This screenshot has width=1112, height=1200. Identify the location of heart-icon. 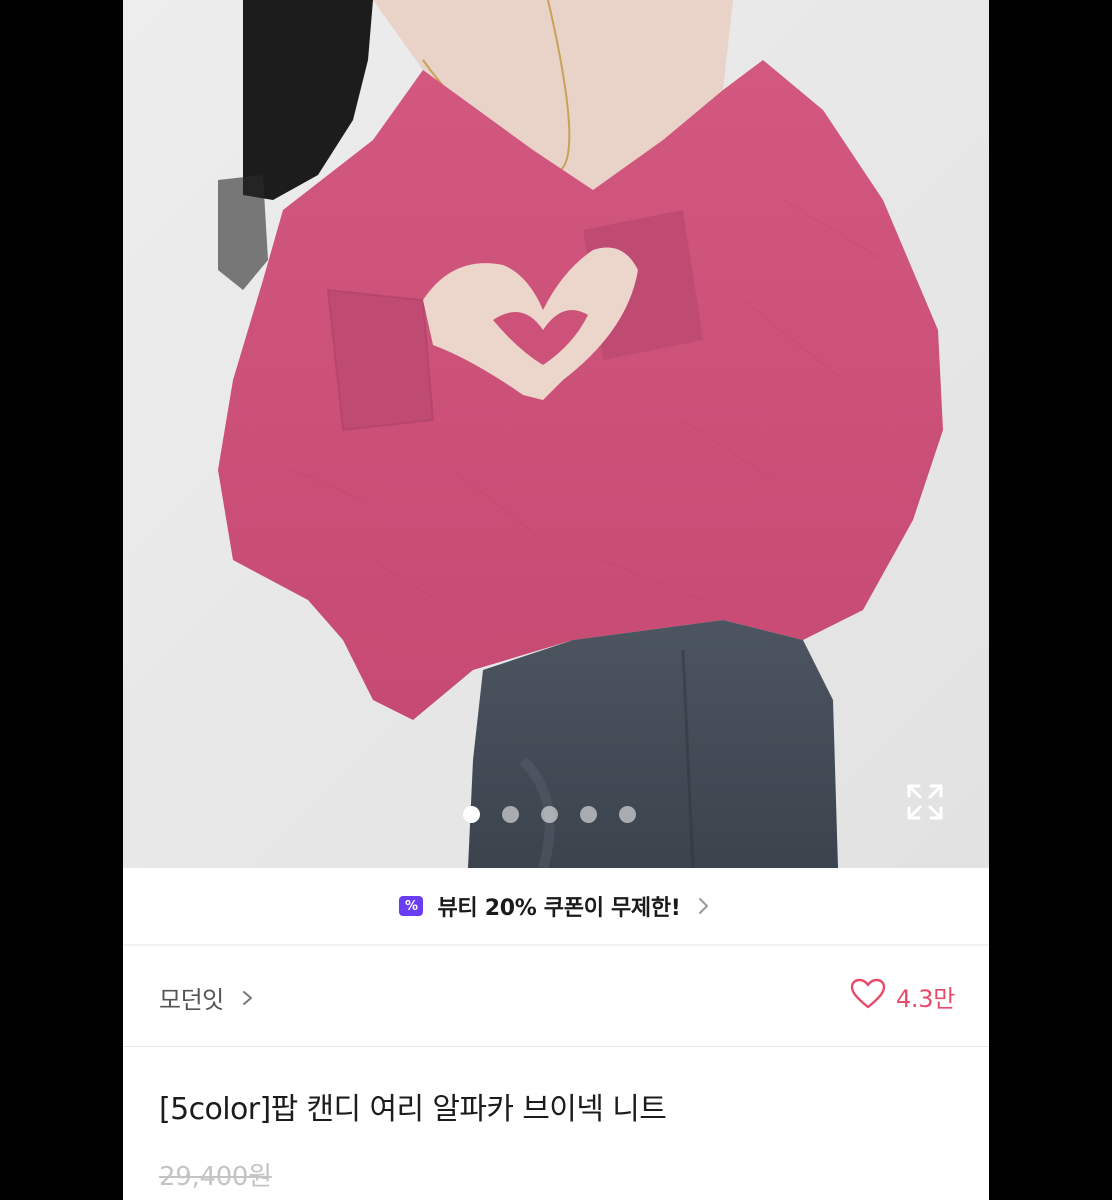
(868, 996).